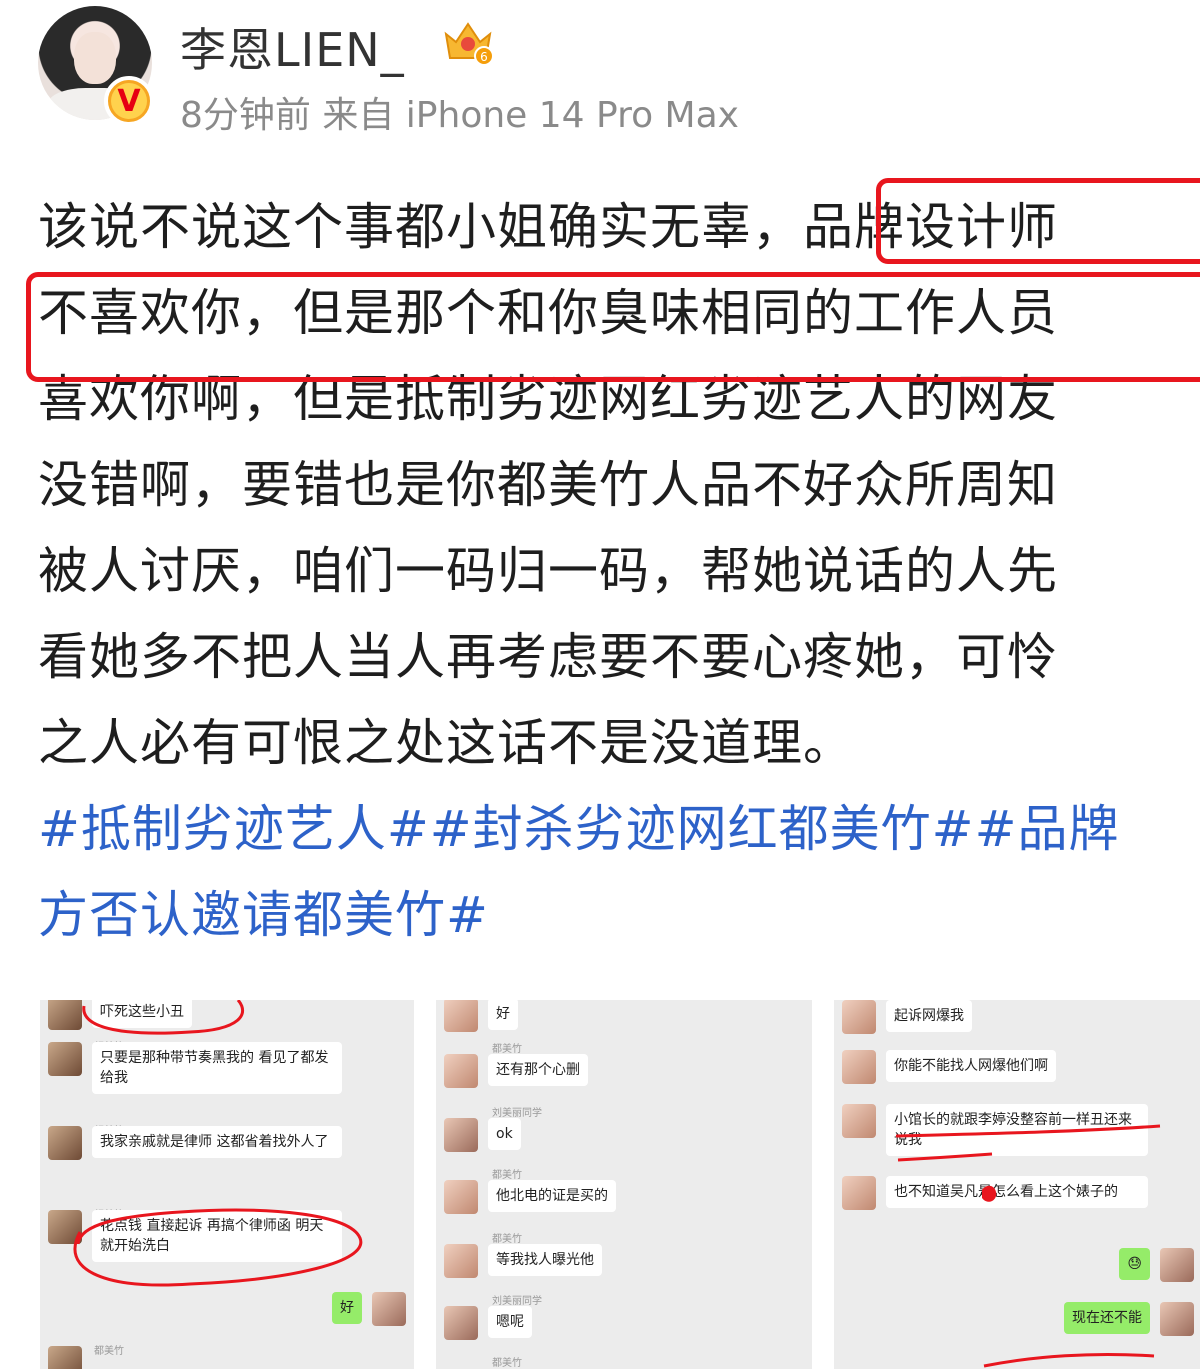 The width and height of the screenshot is (1200, 1369). What do you see at coordinates (482, 1135) in the screenshot?
I see `chat-message: ok` at bounding box center [482, 1135].